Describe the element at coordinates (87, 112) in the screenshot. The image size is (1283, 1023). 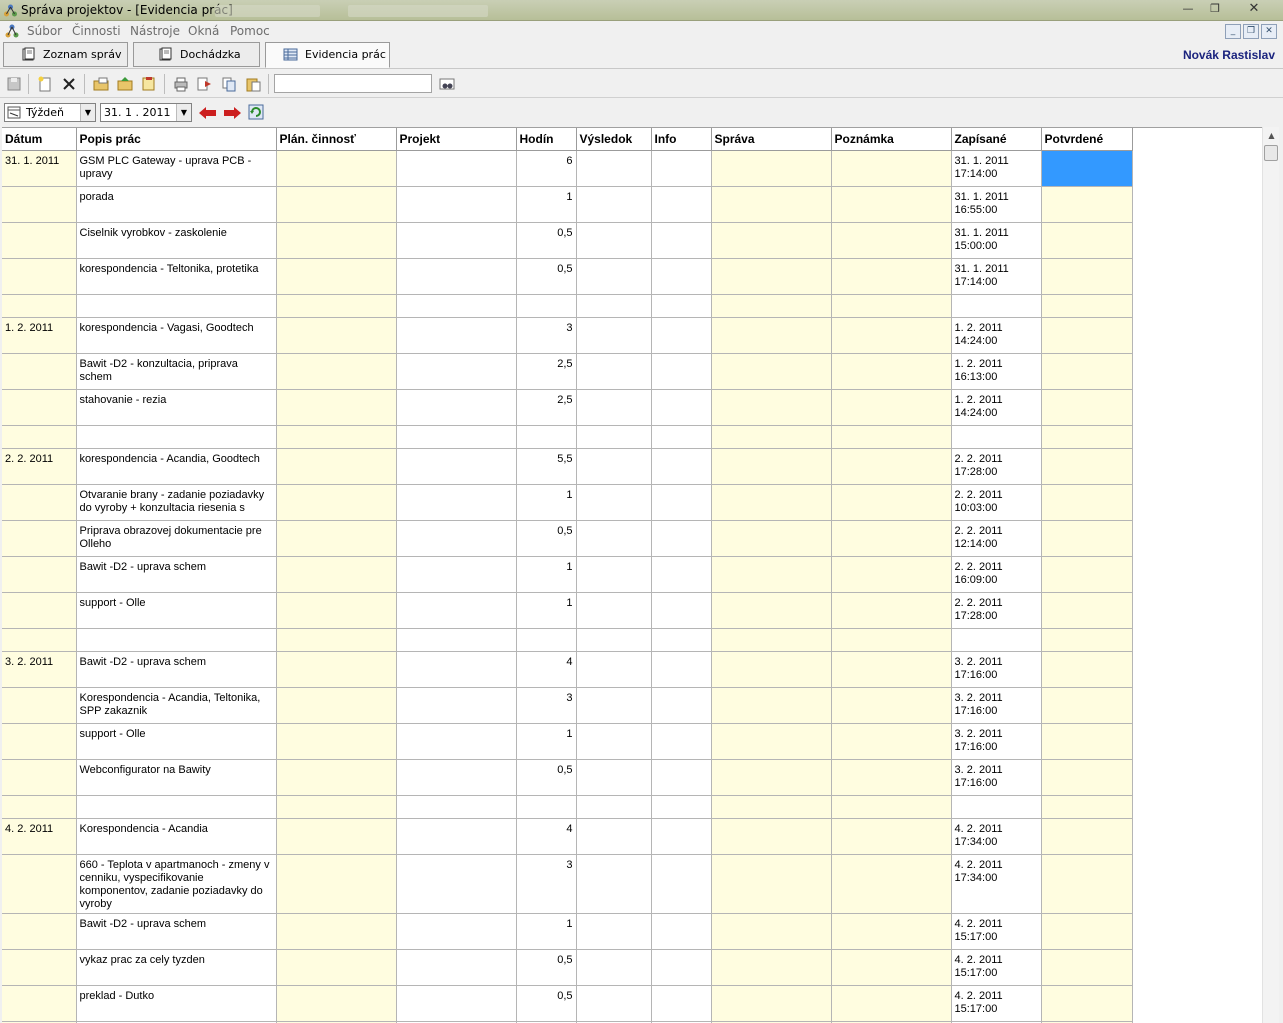
I see `chevron-down-icon: ▼` at that location.